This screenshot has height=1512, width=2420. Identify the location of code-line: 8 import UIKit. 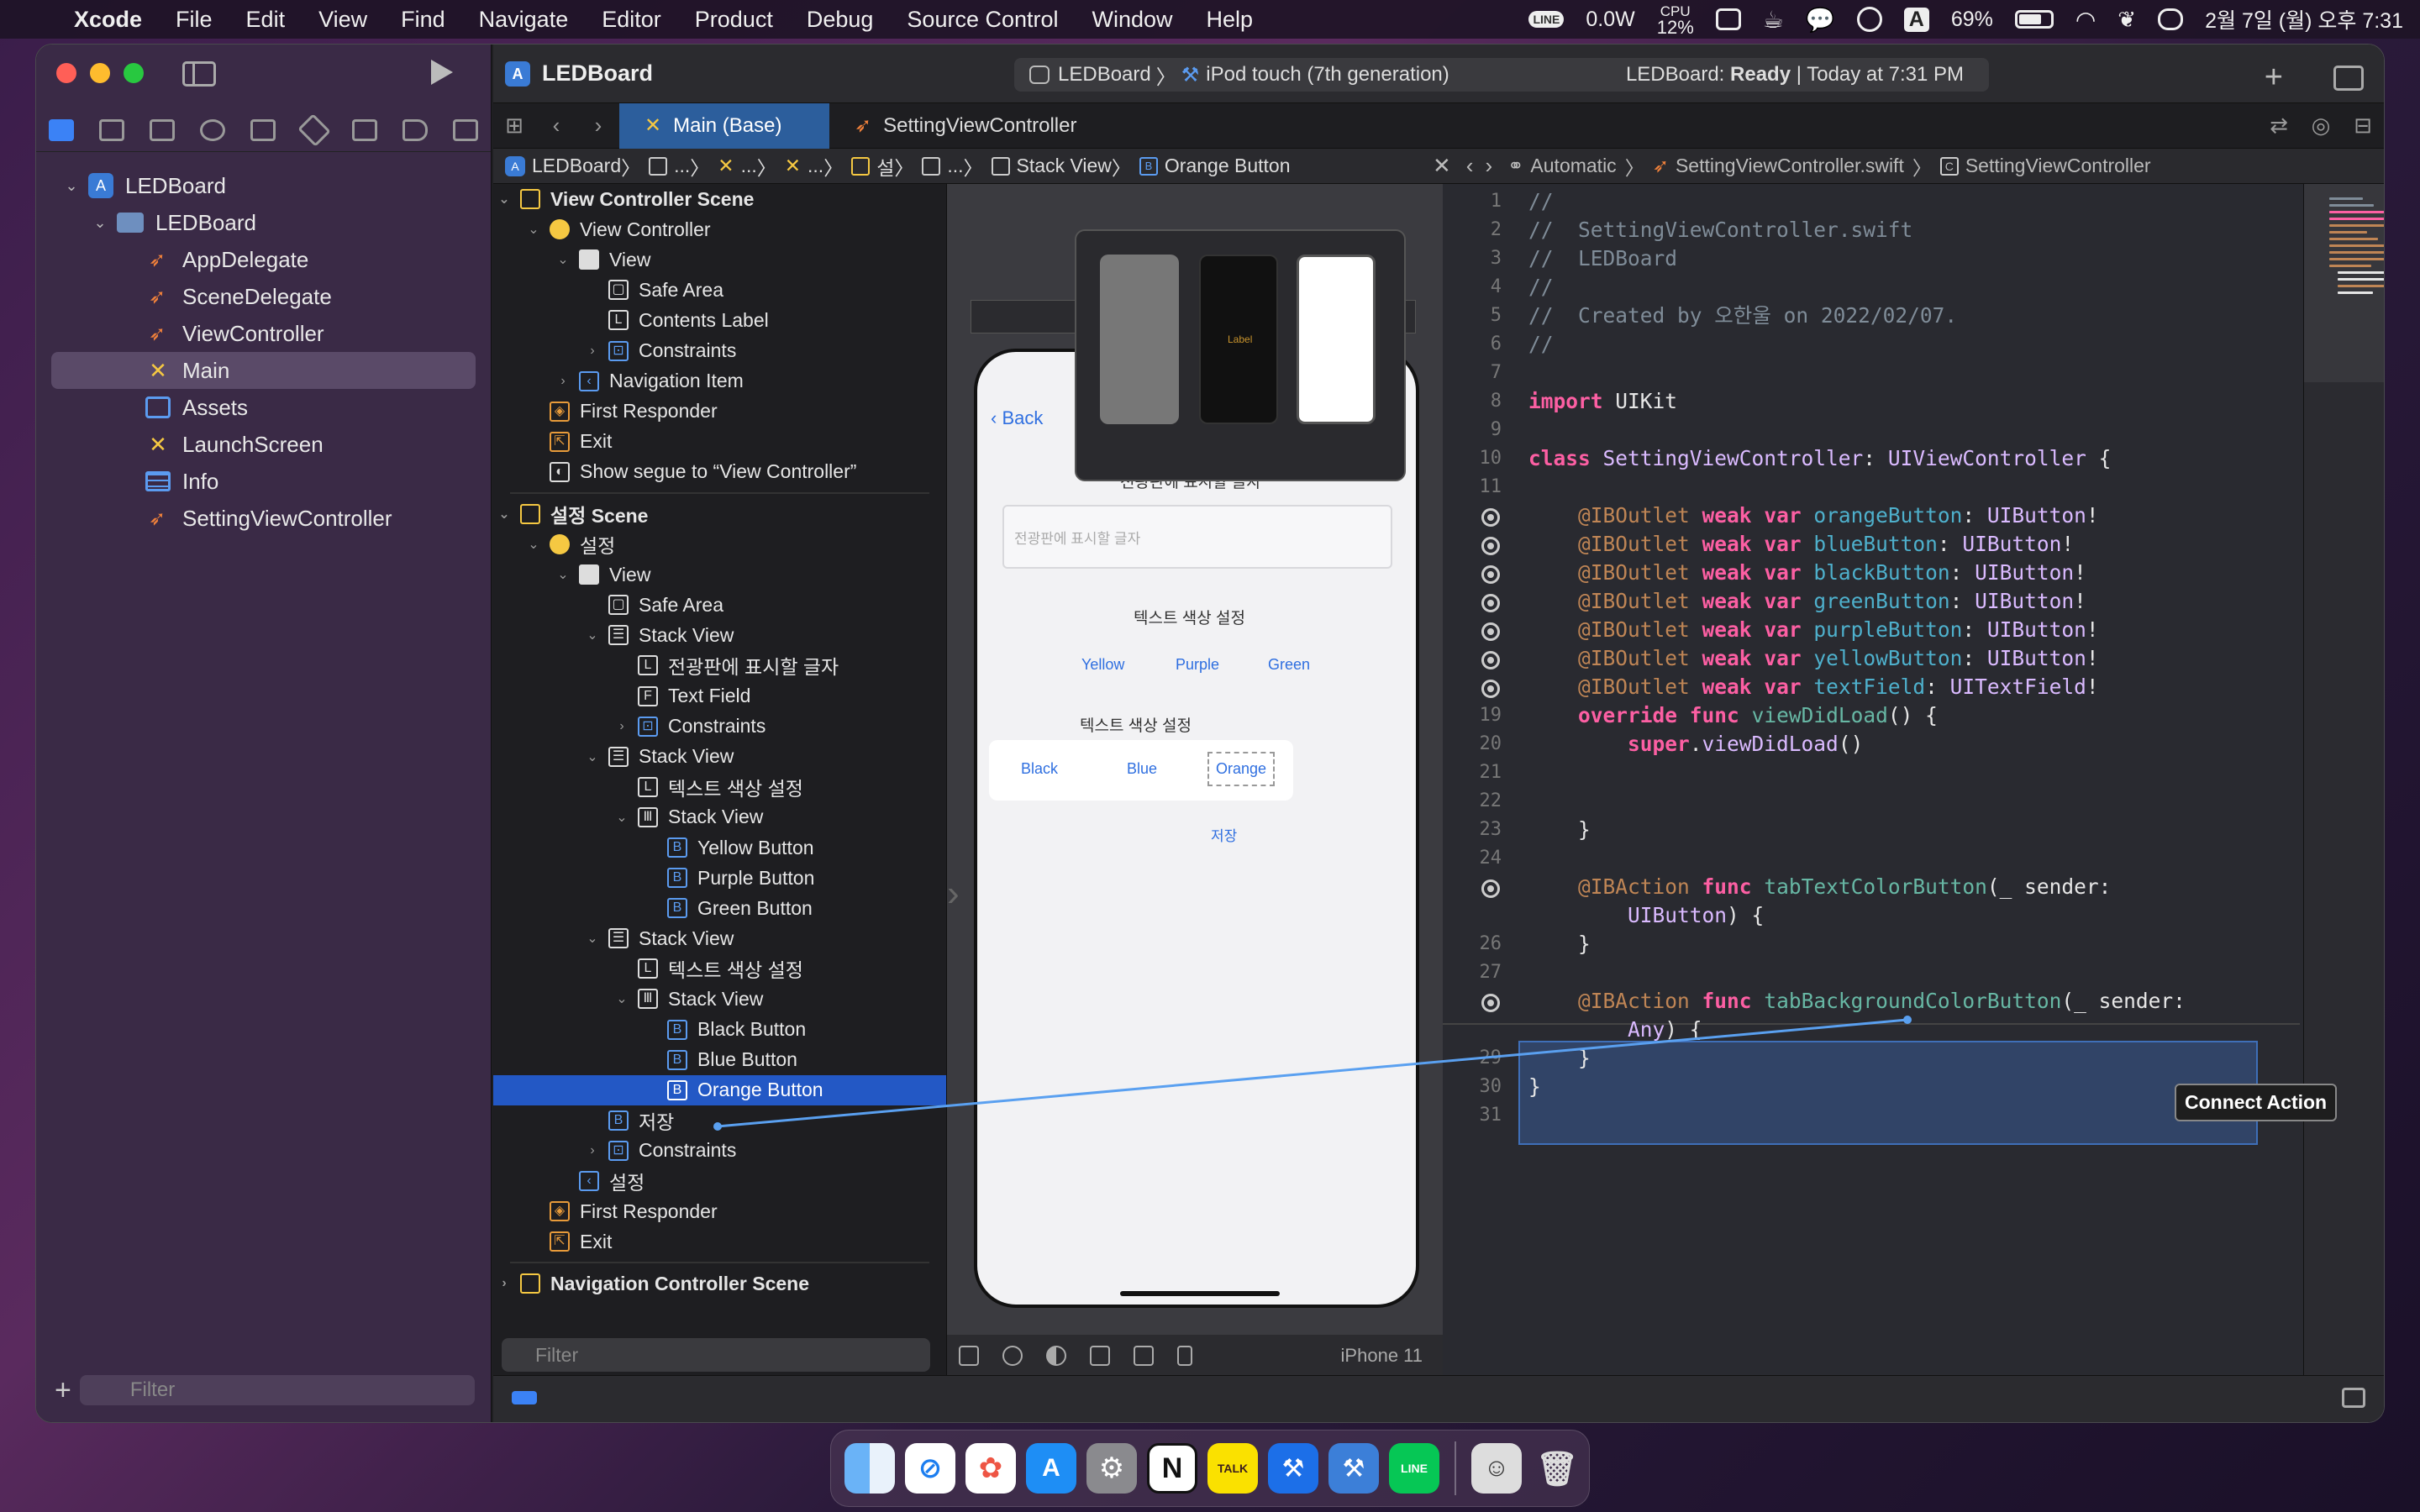
(1873, 401).